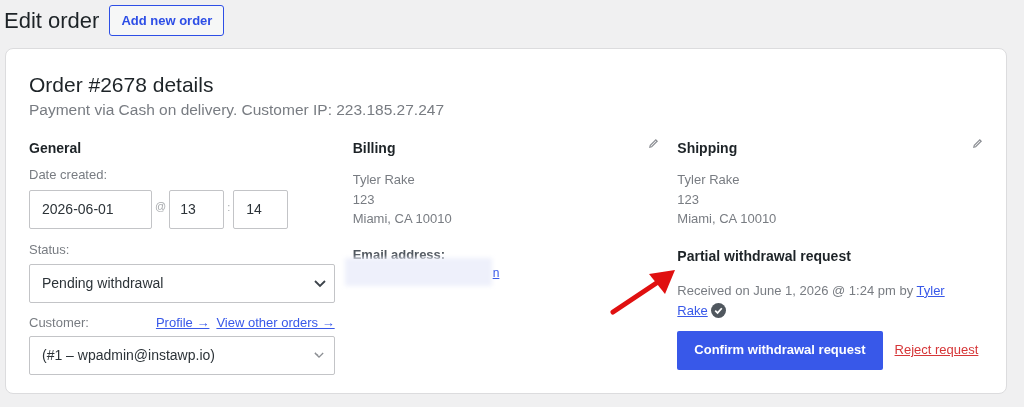  I want to click on status-select: Pending withdrawal, so click(182, 283).